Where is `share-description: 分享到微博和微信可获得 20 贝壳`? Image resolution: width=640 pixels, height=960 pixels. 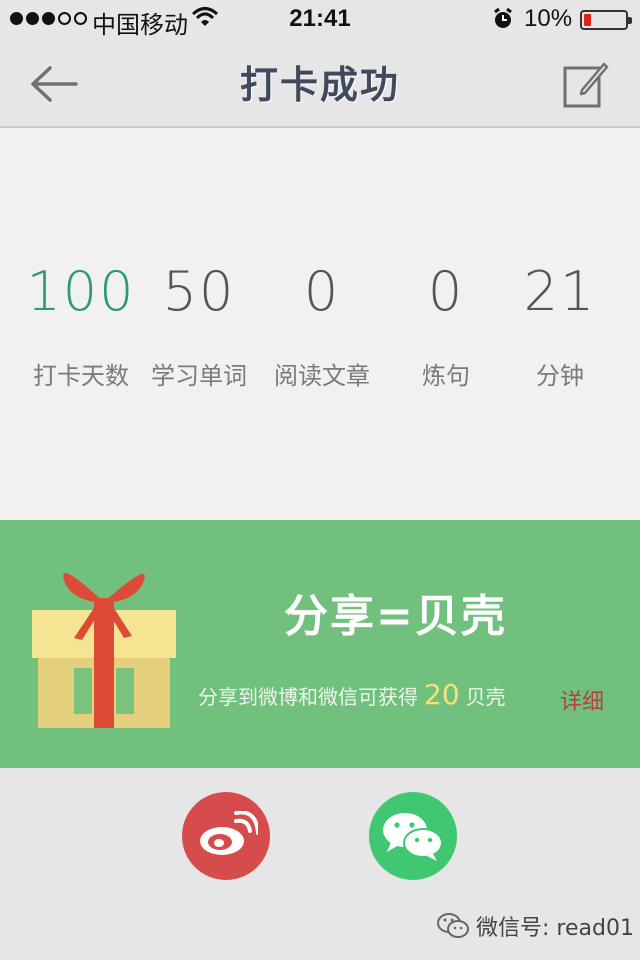
share-description: 分享到微博和微信可获得 20 贝壳 is located at coordinates (352, 694).